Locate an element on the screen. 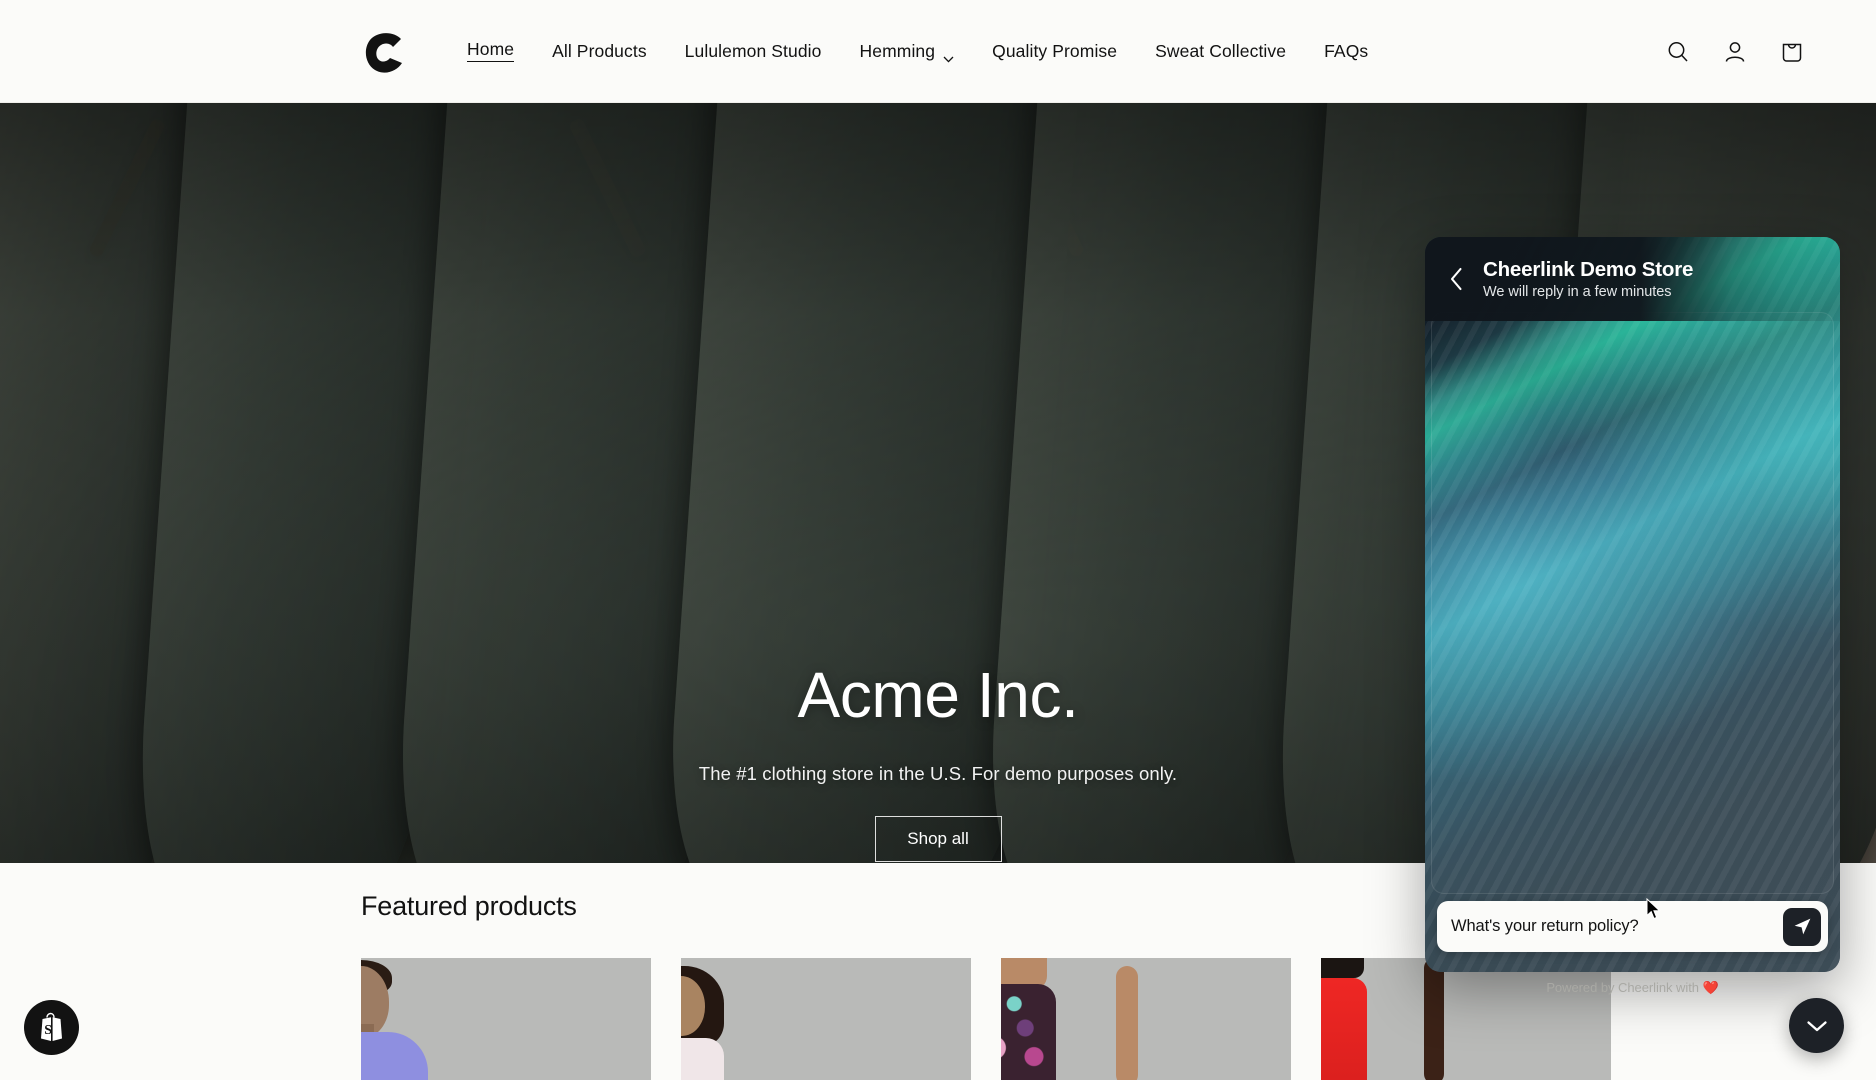 The image size is (1876, 1080). chat-message-list is located at coordinates (1632, 603).